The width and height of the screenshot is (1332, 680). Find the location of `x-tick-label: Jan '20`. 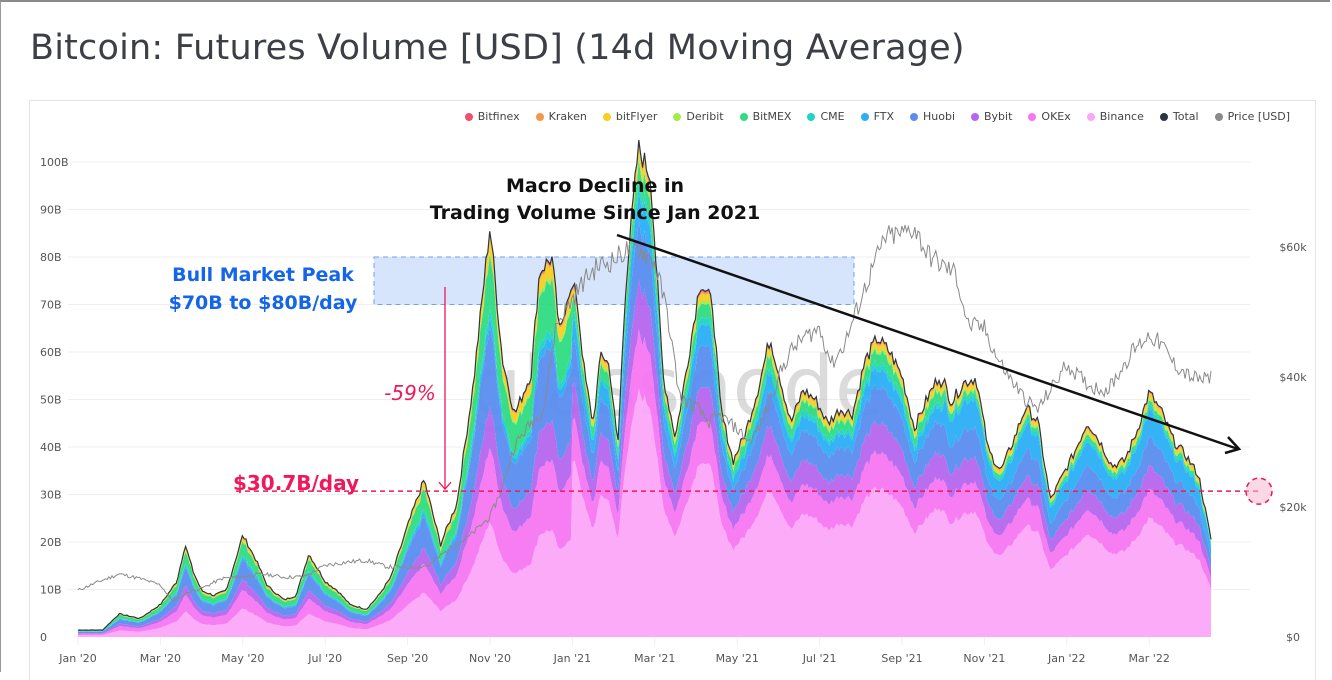

x-tick-label: Jan '20 is located at coordinates (77, 658).